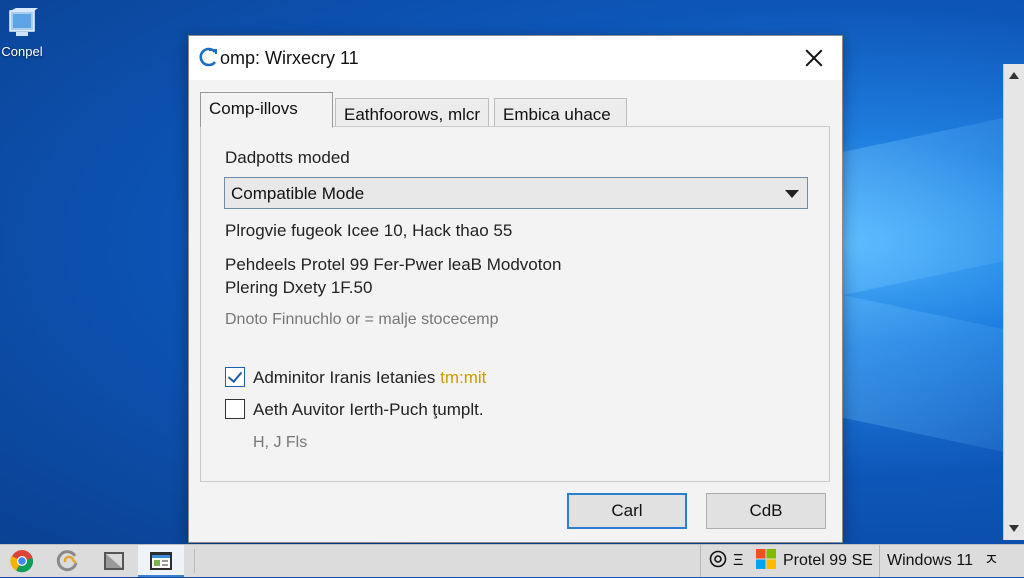 This screenshot has width=1024, height=578. I want to click on taskbar-separator, so click(194, 561).